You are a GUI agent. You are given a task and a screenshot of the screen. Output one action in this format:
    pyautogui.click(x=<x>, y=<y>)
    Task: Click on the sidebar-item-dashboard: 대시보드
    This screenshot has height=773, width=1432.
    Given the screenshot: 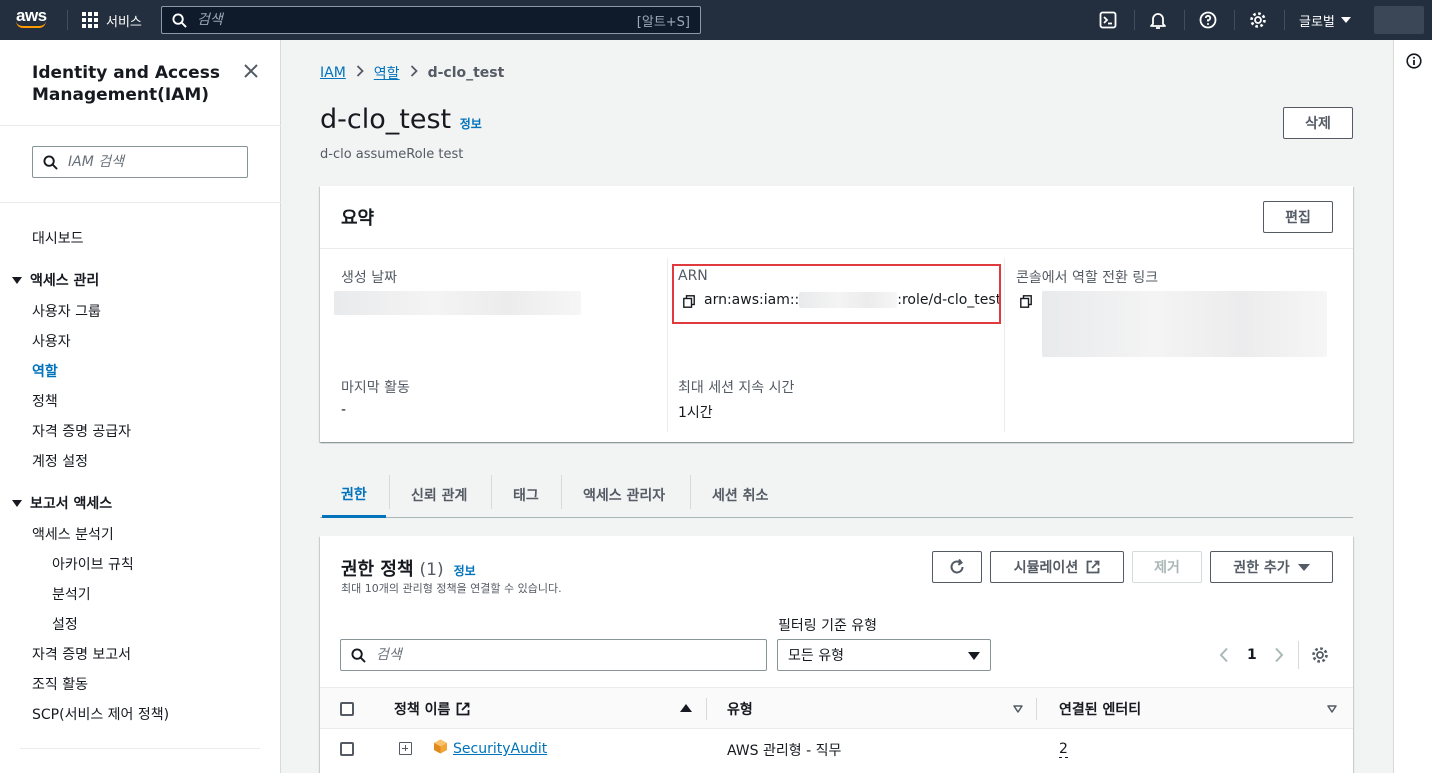 What is the action you would take?
    pyautogui.click(x=58, y=238)
    